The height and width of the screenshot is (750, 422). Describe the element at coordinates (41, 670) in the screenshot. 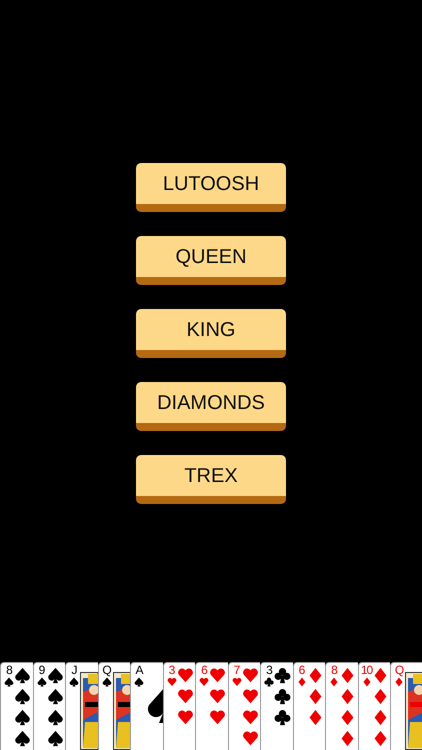

I see `card-rank: 9` at that location.